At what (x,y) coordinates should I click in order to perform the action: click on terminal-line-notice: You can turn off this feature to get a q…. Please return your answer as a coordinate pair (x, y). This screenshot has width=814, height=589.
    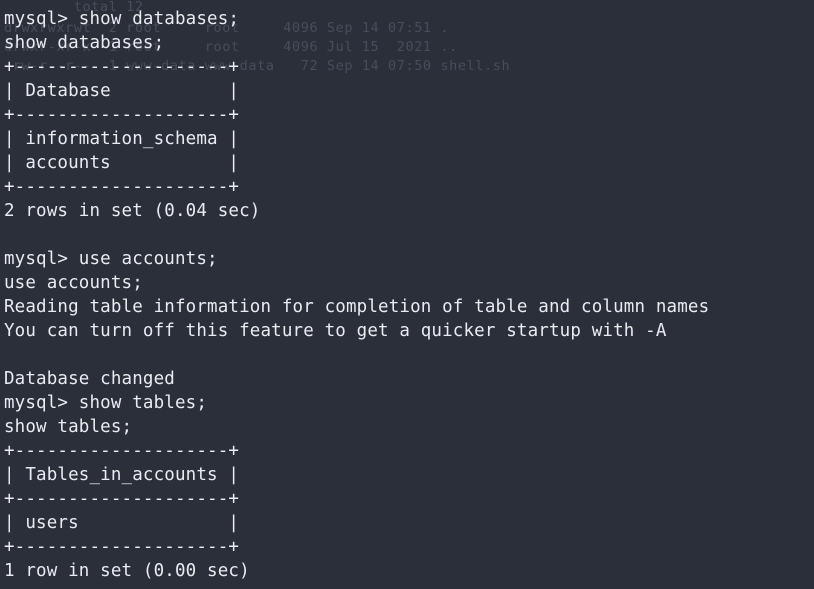
    Looking at the image, I should click on (335, 331).